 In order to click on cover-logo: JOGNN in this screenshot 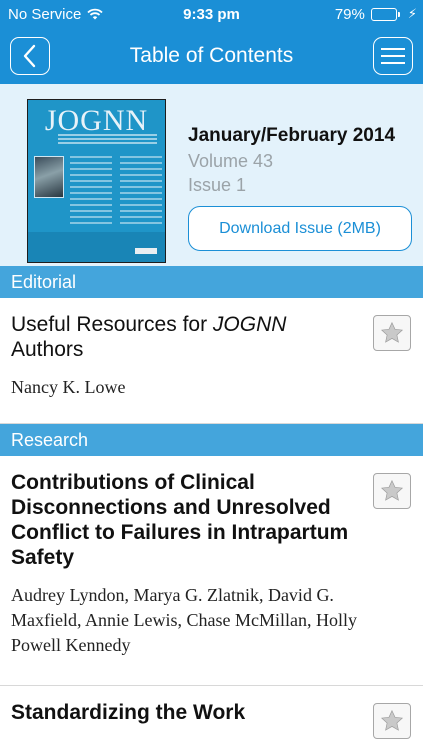, I will do `click(96, 120)`.